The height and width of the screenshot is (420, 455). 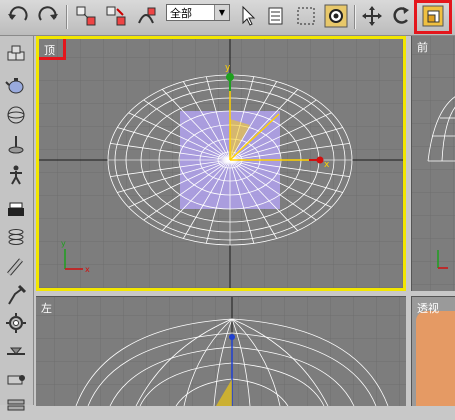 What do you see at coordinates (116, 16) in the screenshot?
I see `unlink-icon` at bounding box center [116, 16].